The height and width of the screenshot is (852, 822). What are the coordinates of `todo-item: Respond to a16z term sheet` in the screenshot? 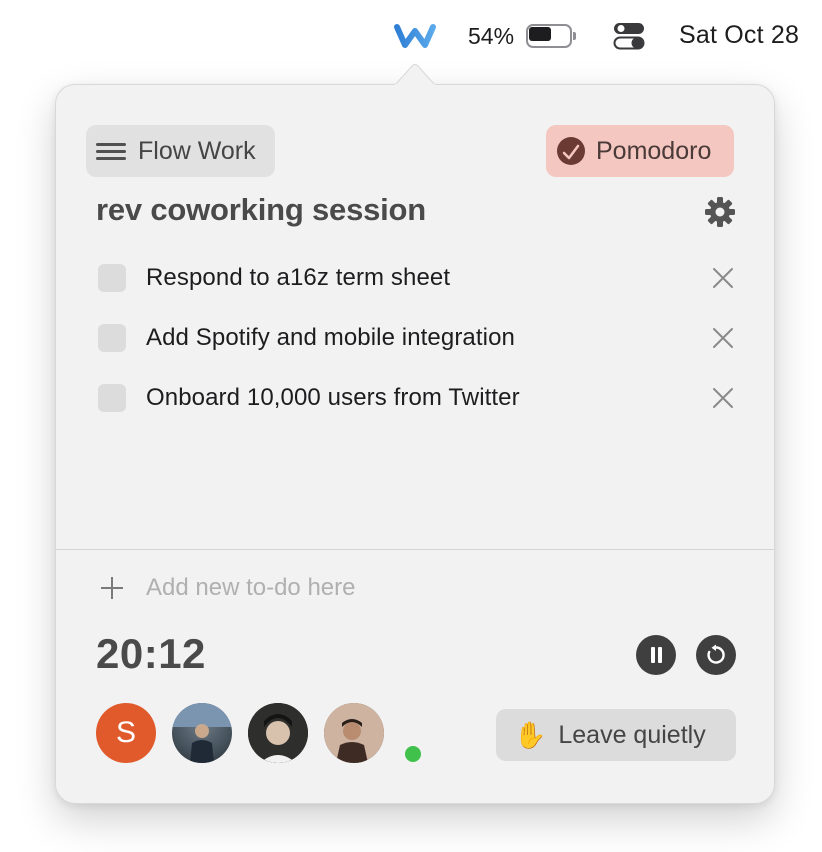 It's located at (418, 278).